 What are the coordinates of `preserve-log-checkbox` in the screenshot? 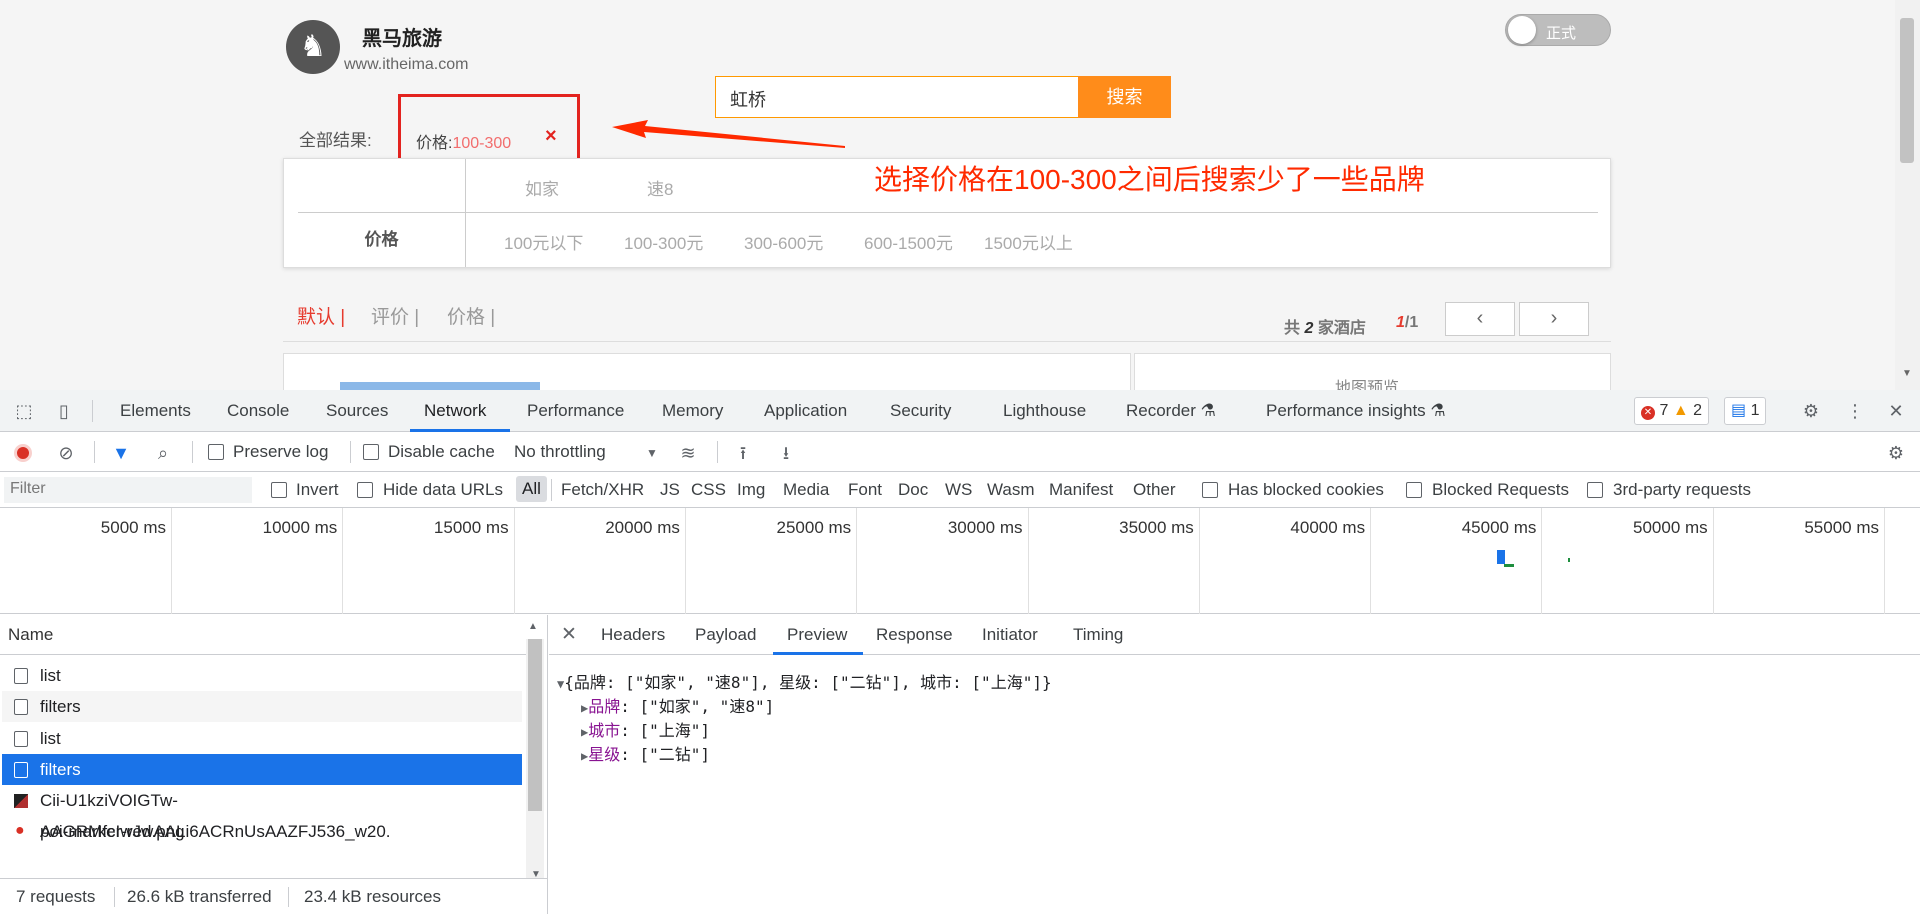 It's located at (216, 452).